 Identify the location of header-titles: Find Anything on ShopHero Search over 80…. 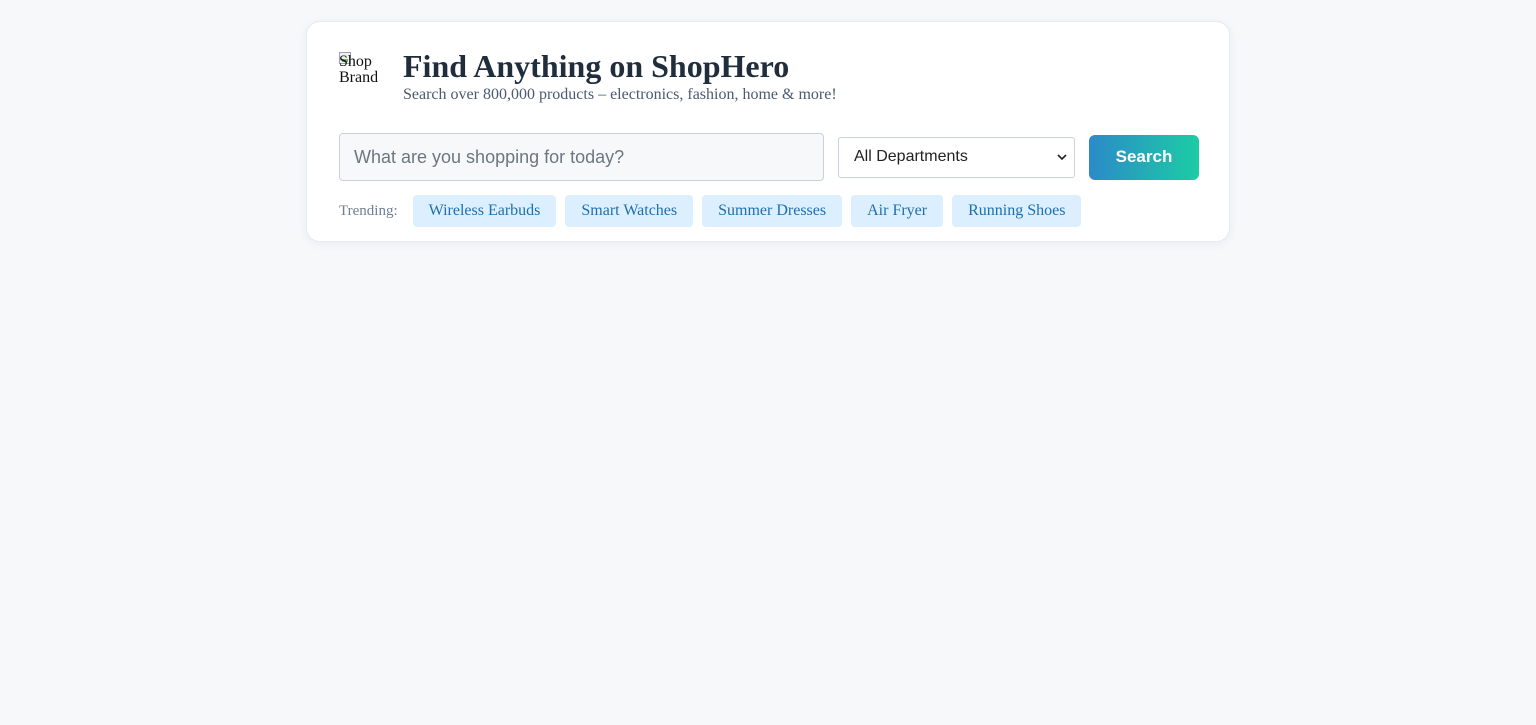
(620, 76).